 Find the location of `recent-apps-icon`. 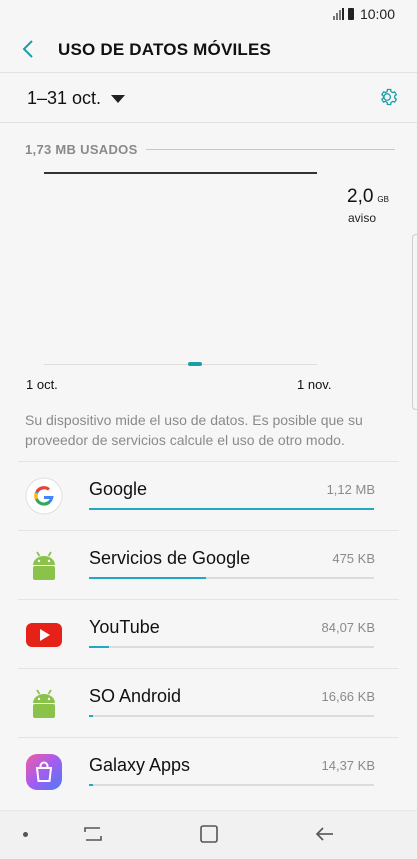

recent-apps-icon is located at coordinates (93, 834).